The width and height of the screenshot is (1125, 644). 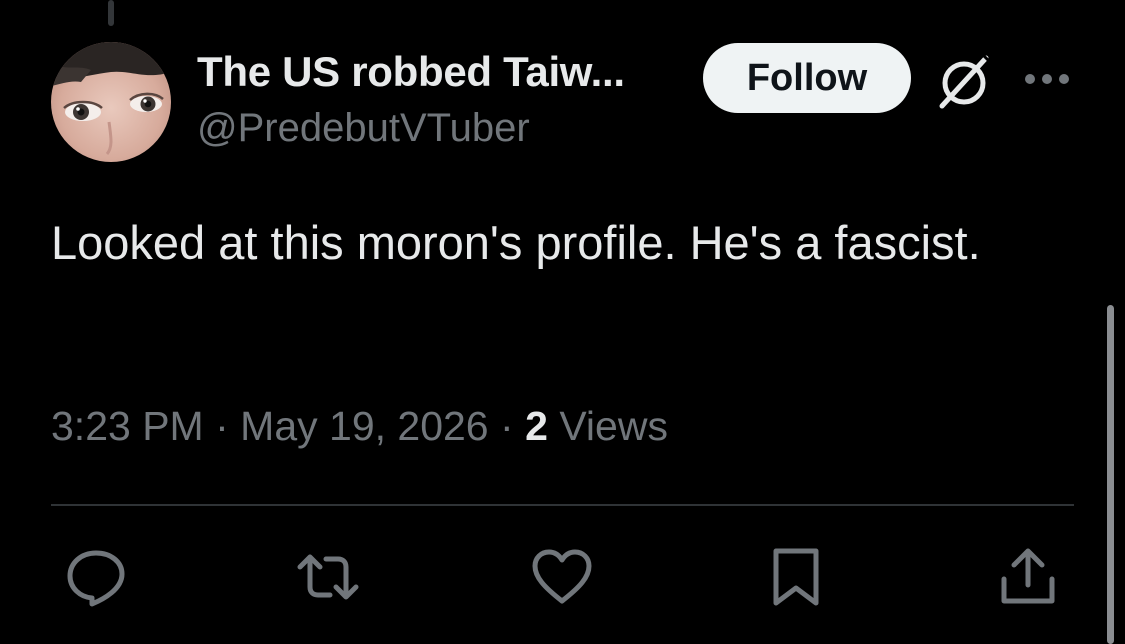 I want to click on avatar-image, so click(x=111, y=102).